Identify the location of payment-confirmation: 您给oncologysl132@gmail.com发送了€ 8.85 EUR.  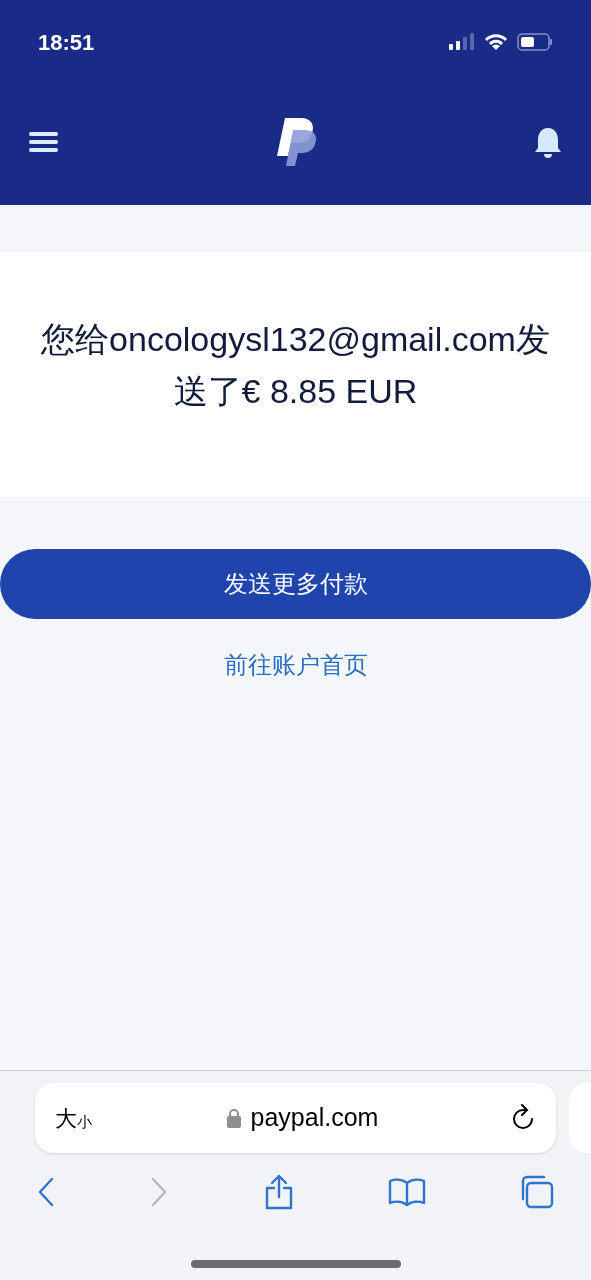
(295, 365).